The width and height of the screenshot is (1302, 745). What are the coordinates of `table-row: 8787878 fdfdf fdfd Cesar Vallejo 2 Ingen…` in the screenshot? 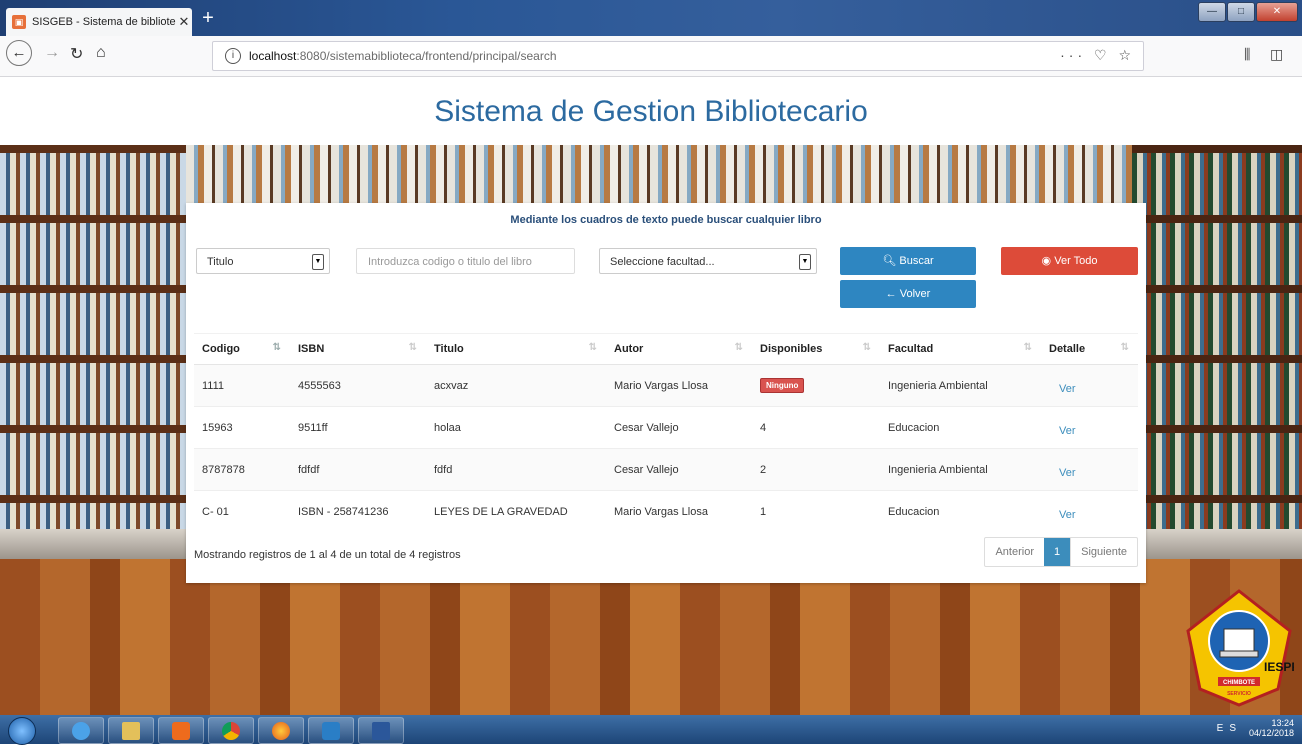 It's located at (666, 469).